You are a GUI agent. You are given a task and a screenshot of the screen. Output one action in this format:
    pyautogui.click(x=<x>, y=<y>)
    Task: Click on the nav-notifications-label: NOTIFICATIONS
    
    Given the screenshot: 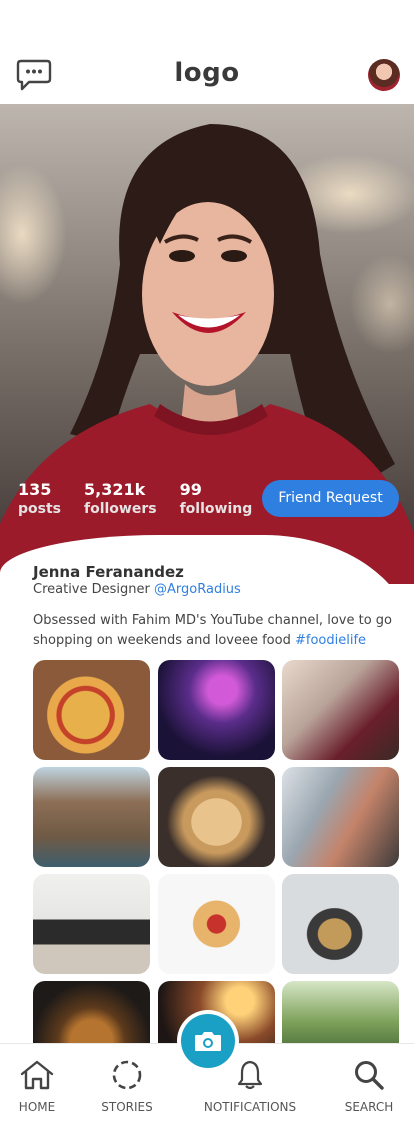 What is the action you would take?
    pyautogui.click(x=250, y=1107)
    